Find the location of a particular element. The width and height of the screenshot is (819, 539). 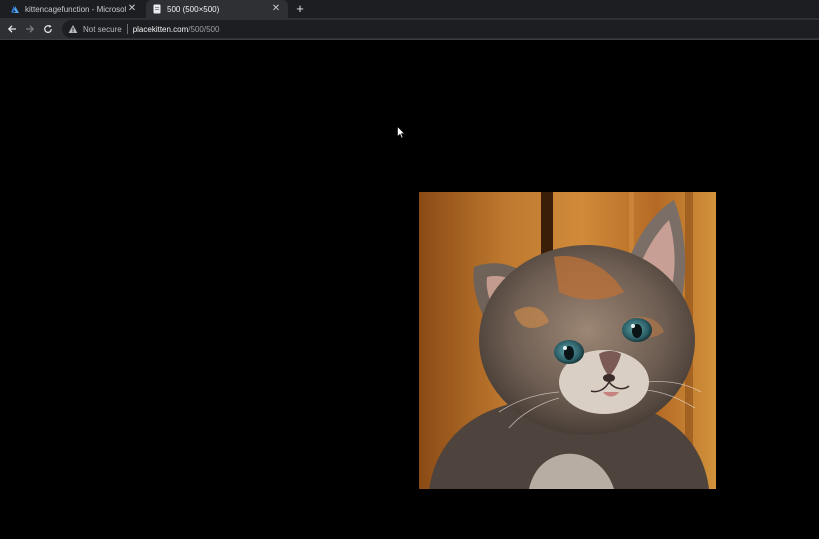

mouse-cursor-icon is located at coordinates (401, 132).